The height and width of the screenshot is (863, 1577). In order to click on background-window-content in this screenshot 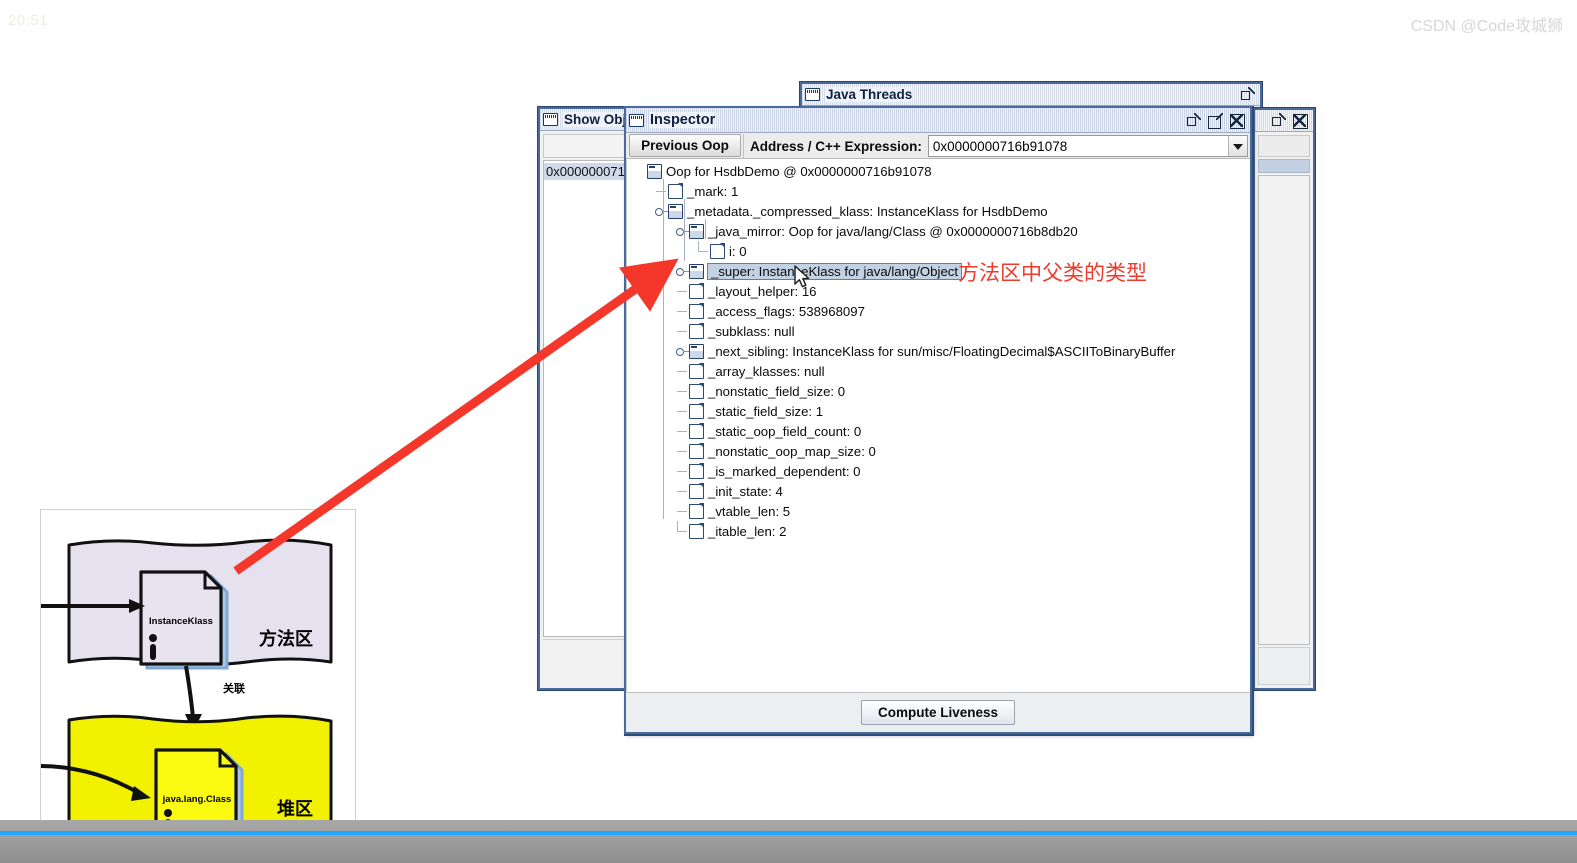, I will do `click(1284, 410)`.